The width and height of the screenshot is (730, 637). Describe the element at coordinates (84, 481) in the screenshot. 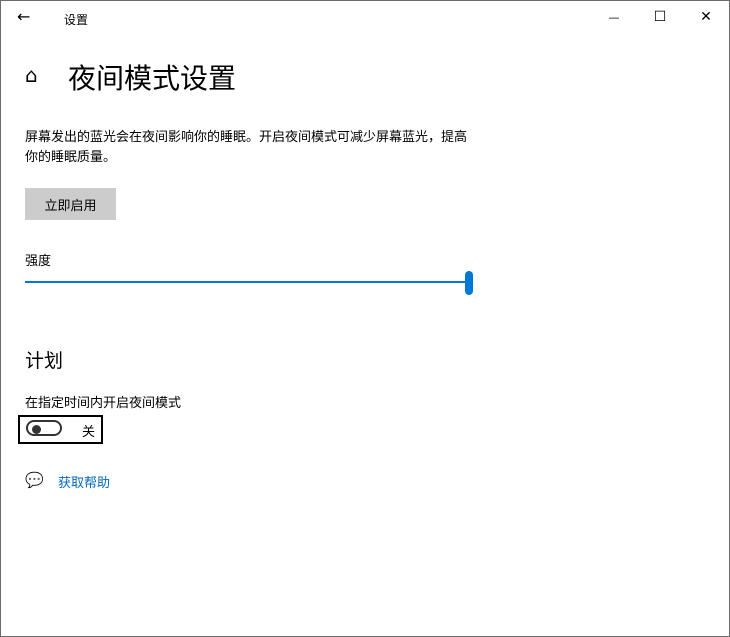

I see `get-help-link: 获取帮助` at that location.